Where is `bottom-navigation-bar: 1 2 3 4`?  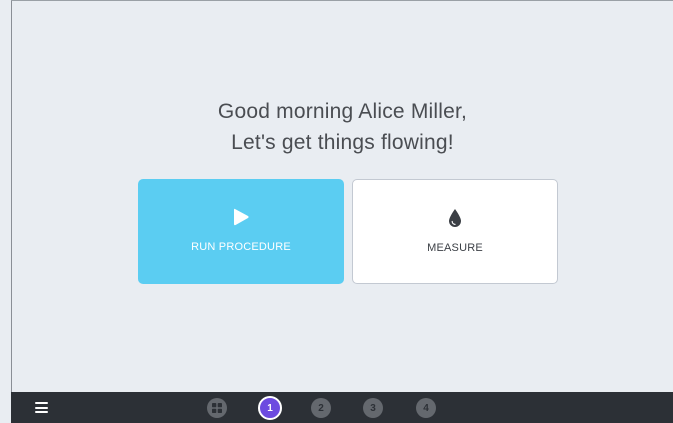 bottom-navigation-bar: 1 2 3 4 is located at coordinates (342, 407).